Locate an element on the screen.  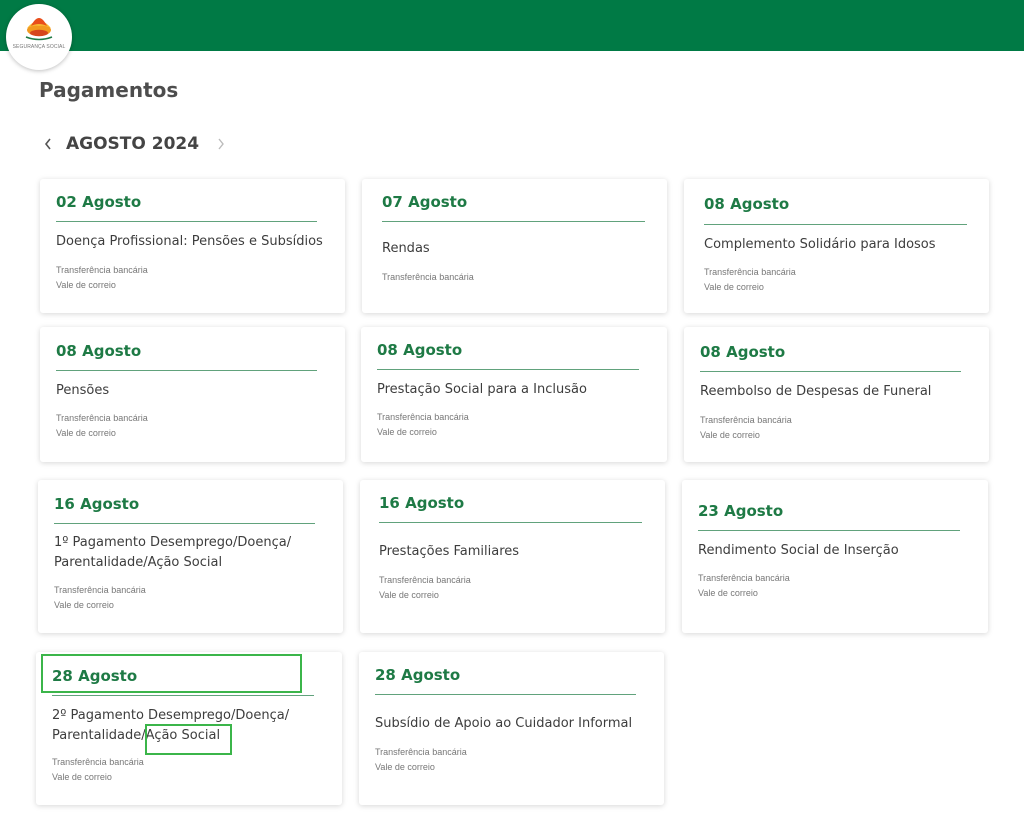
card-title: Complemento Solidário para Idosos is located at coordinates (820, 244).